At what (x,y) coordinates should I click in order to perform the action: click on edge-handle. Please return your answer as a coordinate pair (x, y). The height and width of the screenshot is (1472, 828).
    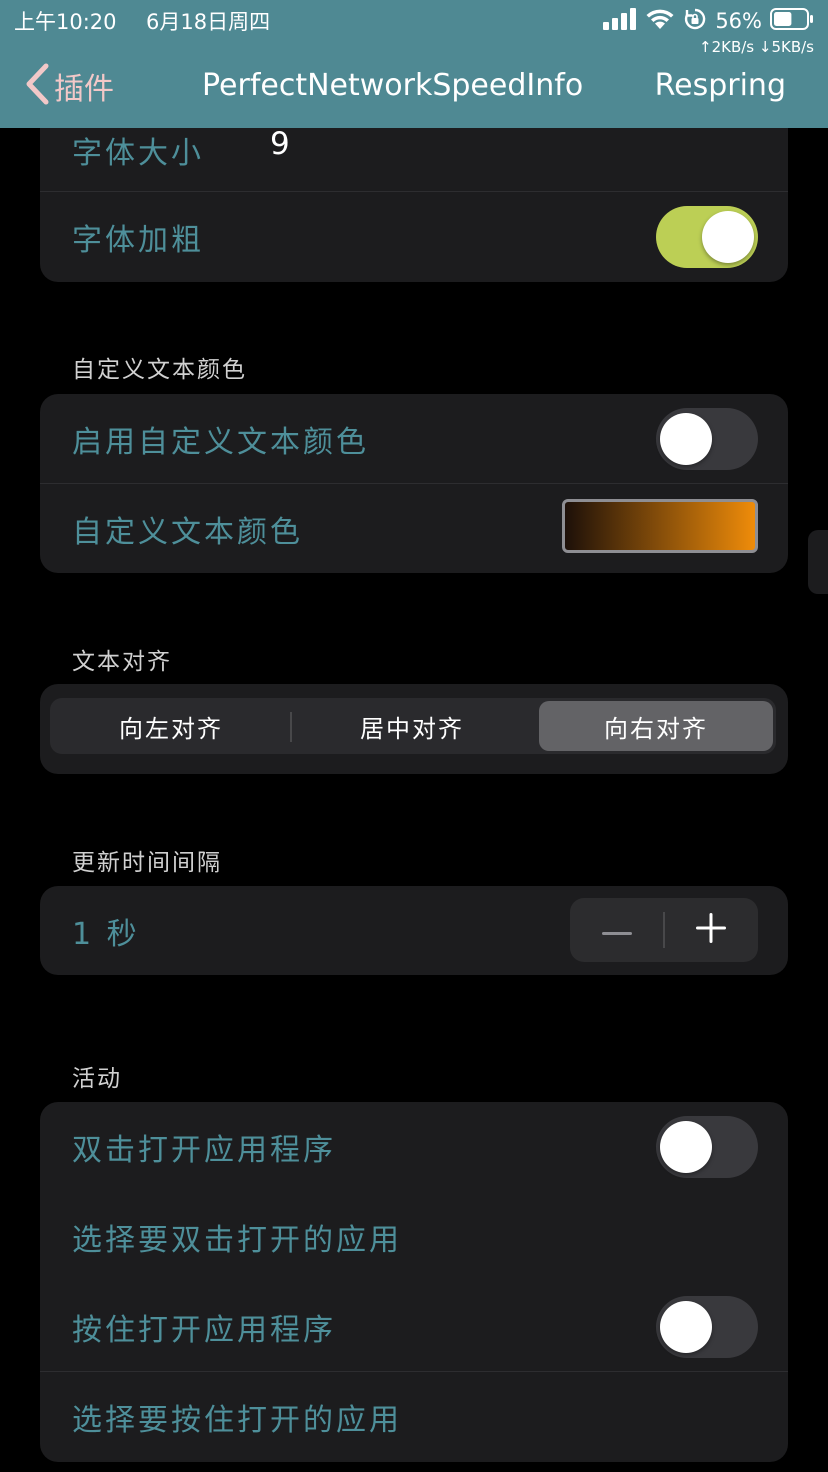
    Looking at the image, I should click on (818, 562).